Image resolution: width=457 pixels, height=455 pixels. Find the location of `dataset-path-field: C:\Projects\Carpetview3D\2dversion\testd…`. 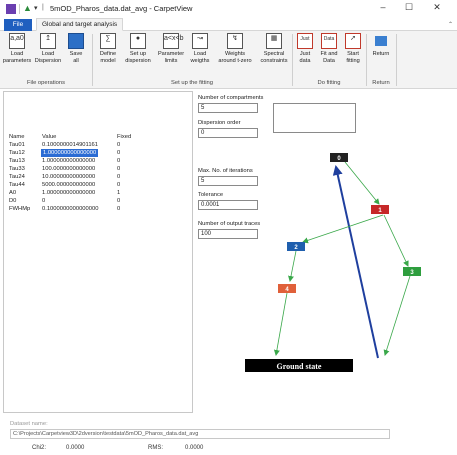

dataset-path-field: C:\Projects\Carpetview3D\2dversion\testd… is located at coordinates (200, 434).